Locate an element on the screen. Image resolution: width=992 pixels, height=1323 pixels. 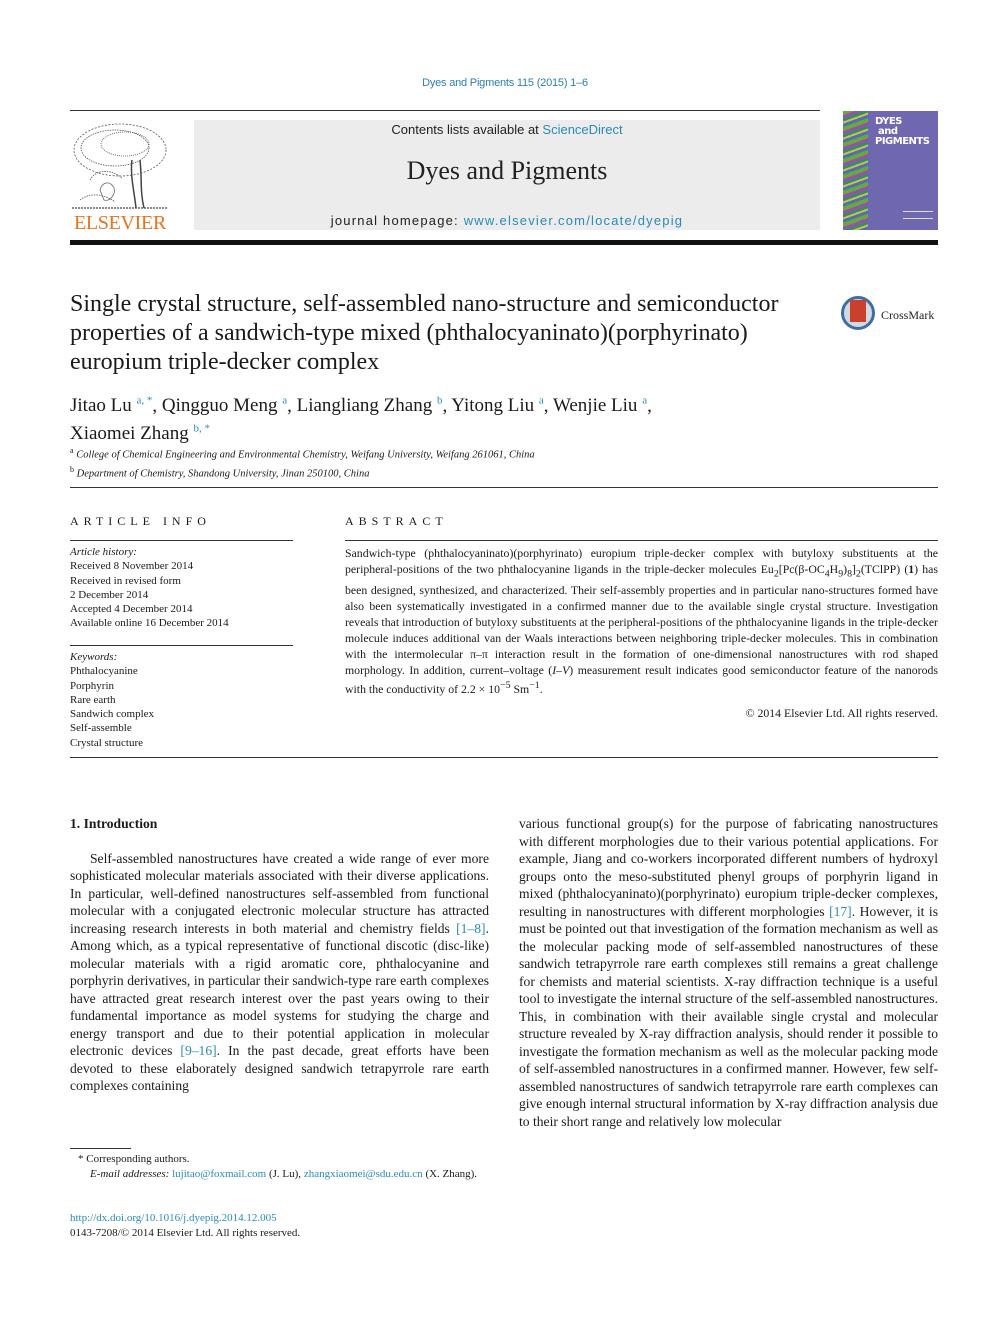
corresponding-note: * Corresponding authors. is located at coordinates (134, 1159).